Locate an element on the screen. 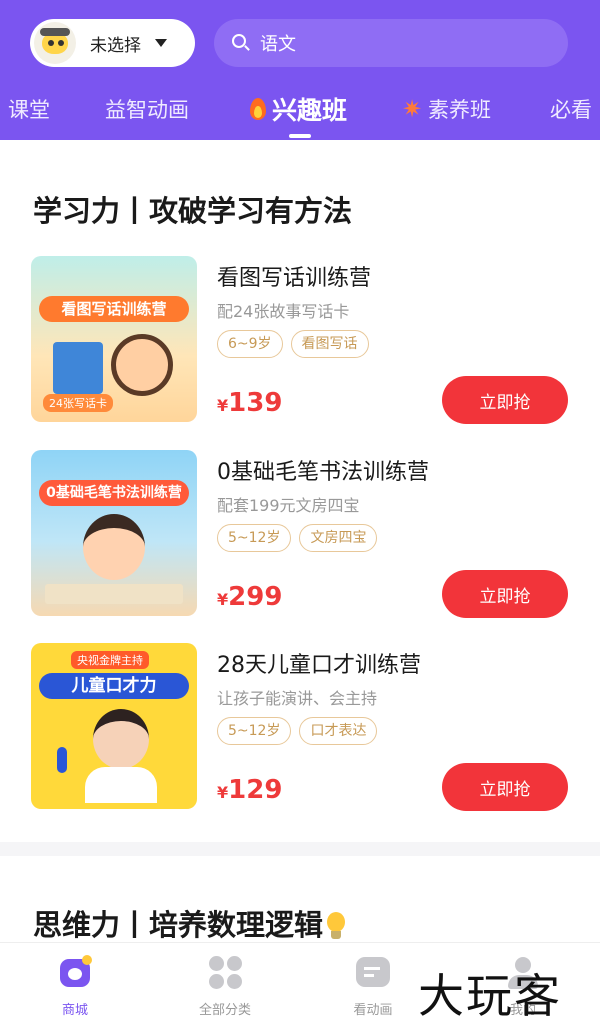  product-name: 看图写话训练营 is located at coordinates (294, 276).